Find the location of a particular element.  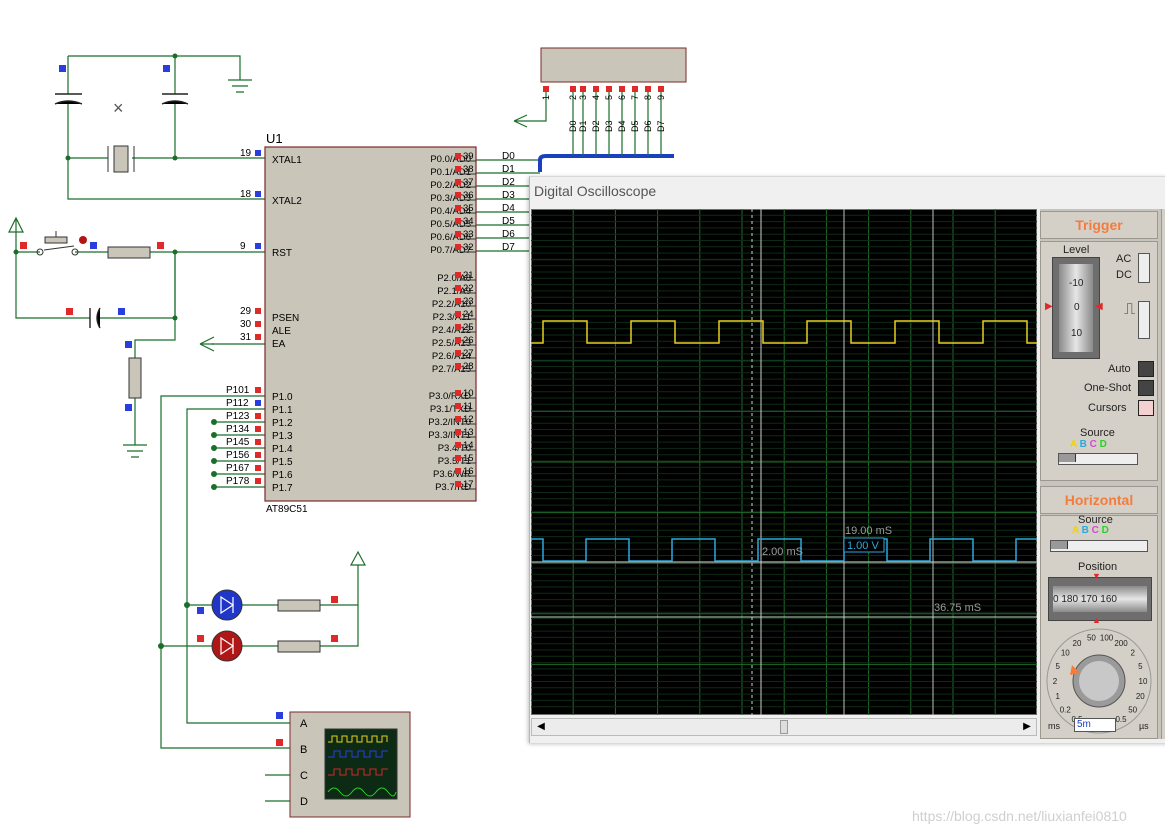

horizontal-source-slider is located at coordinates (1099, 546).